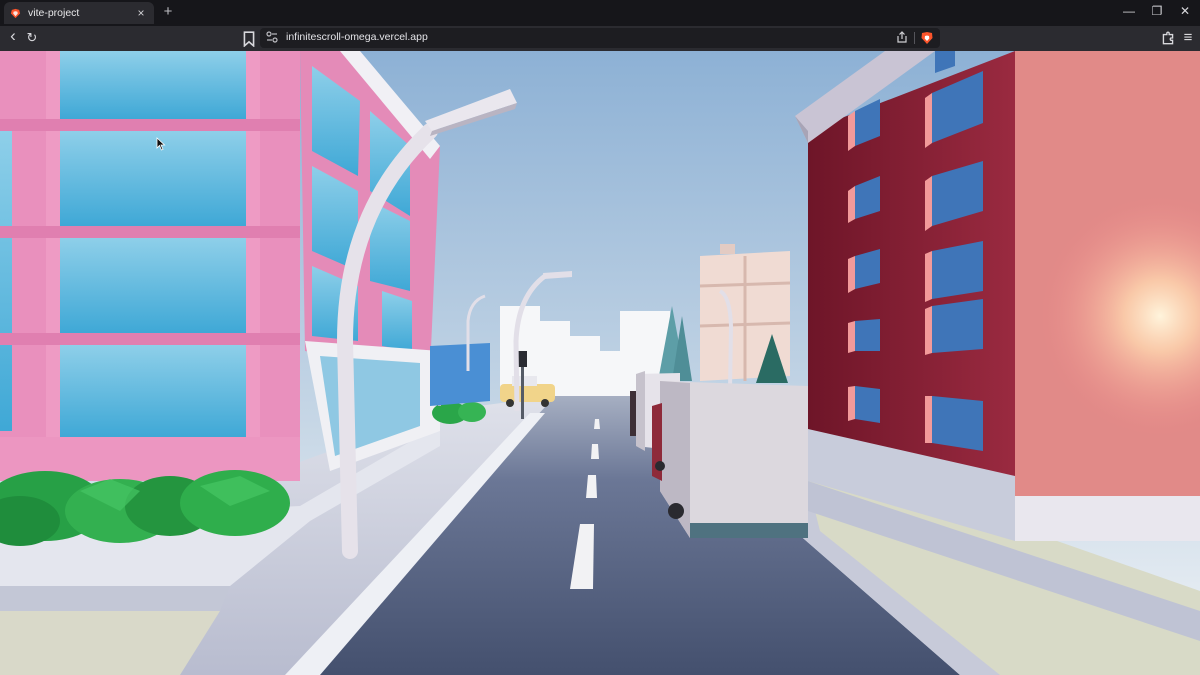 The height and width of the screenshot is (675, 1200). Describe the element at coordinates (600, 13) in the screenshot. I see `tab-strip: vite-project × + — ❐ ✕` at that location.